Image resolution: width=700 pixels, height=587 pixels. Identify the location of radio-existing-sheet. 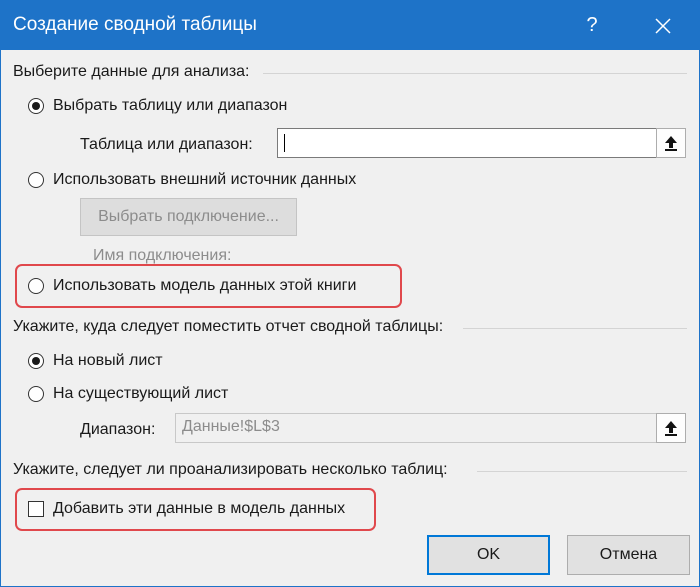
(36, 394).